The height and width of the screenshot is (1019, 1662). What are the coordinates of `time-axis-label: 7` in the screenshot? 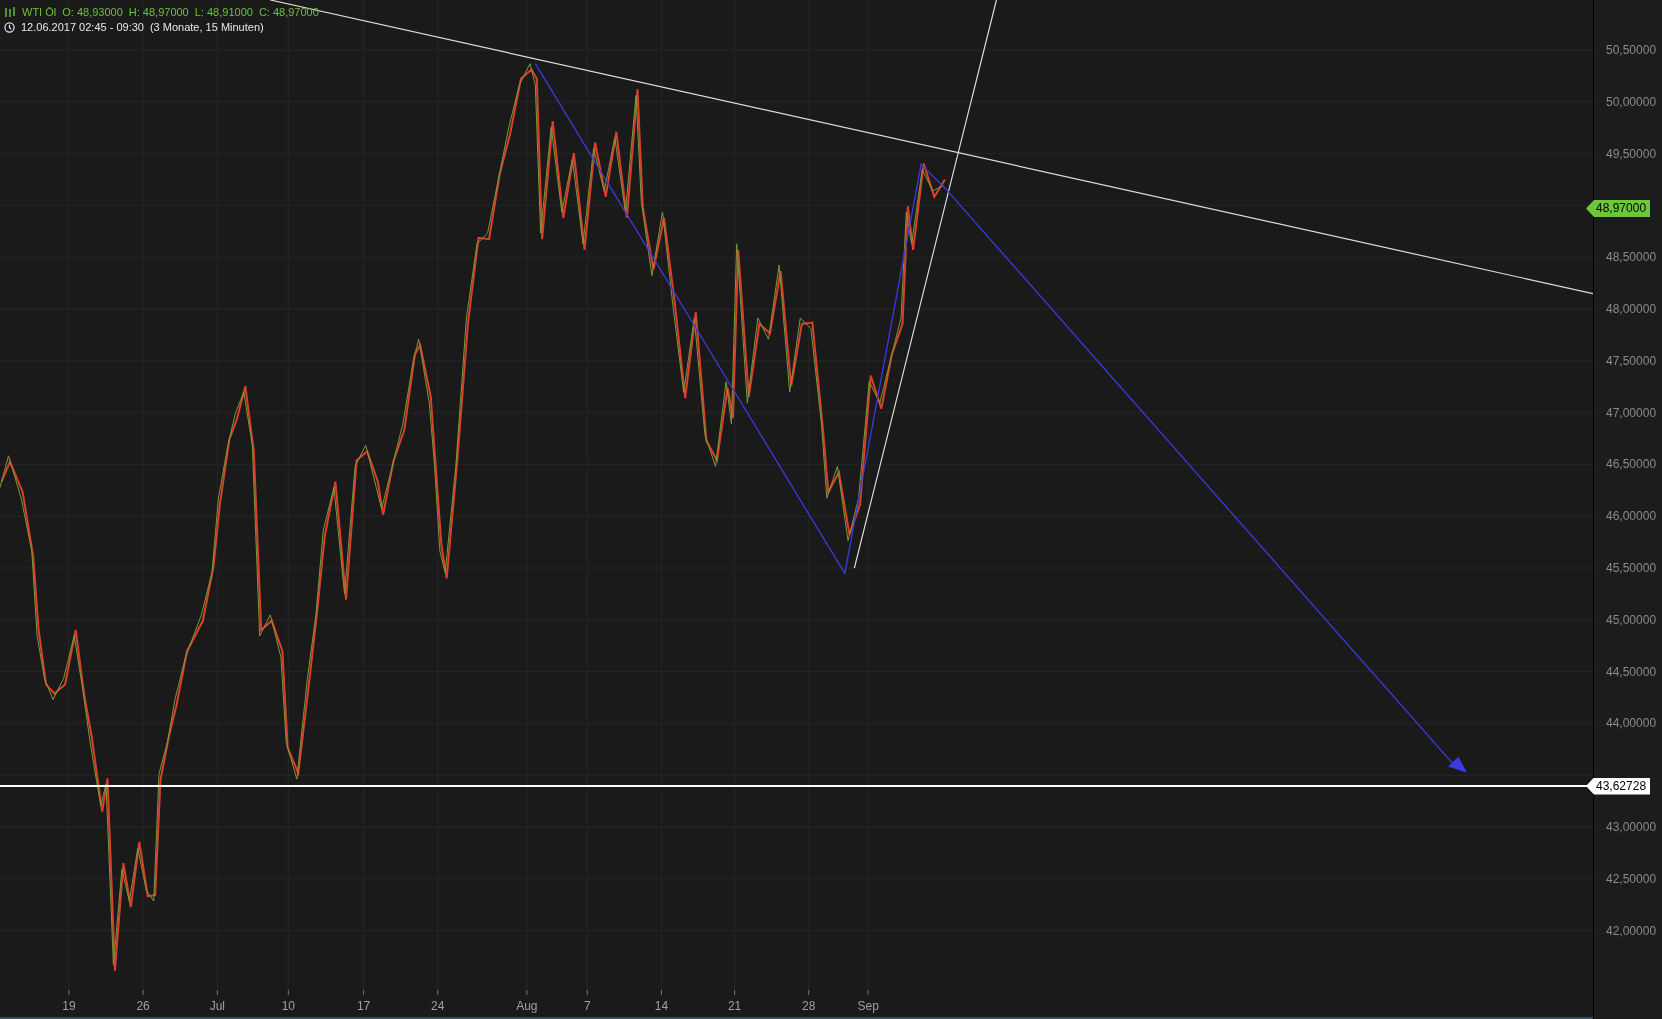 It's located at (587, 1006).